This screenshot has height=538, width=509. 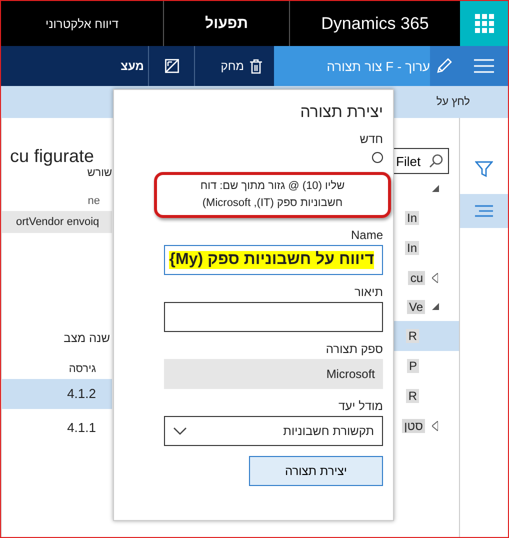 I want to click on search-field: Filet, so click(x=420, y=161).